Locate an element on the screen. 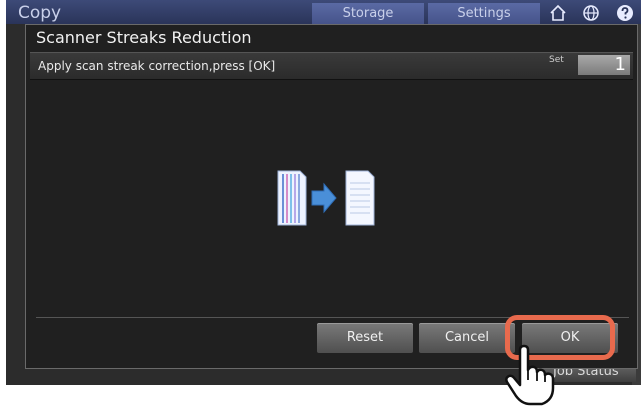 The width and height of the screenshot is (641, 412). tab-storage: Storage is located at coordinates (368, 13).